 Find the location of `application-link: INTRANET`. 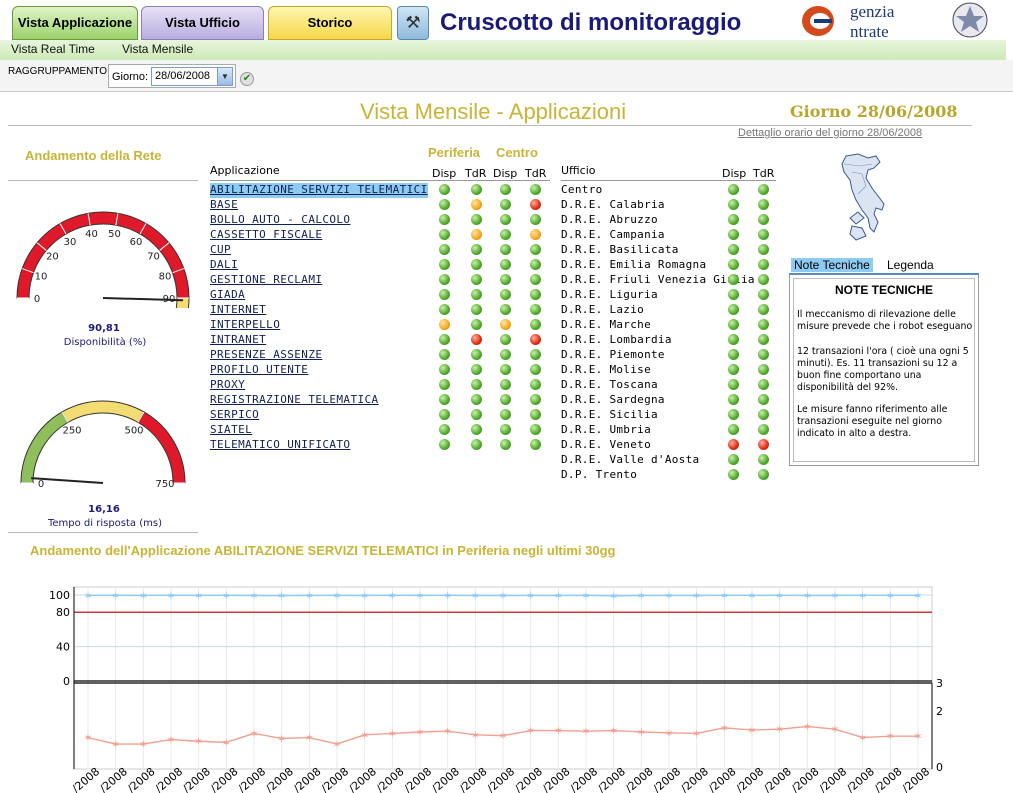

application-link: INTRANET is located at coordinates (238, 340).